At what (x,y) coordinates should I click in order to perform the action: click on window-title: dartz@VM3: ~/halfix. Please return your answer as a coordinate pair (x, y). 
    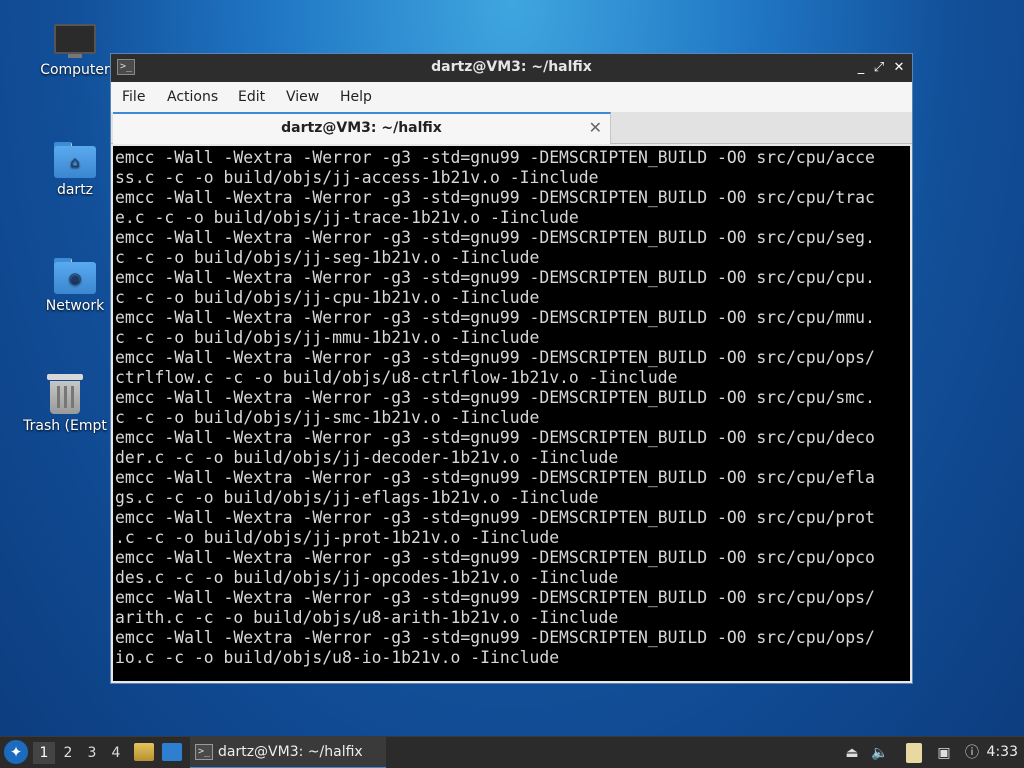
    Looking at the image, I should click on (511, 67).